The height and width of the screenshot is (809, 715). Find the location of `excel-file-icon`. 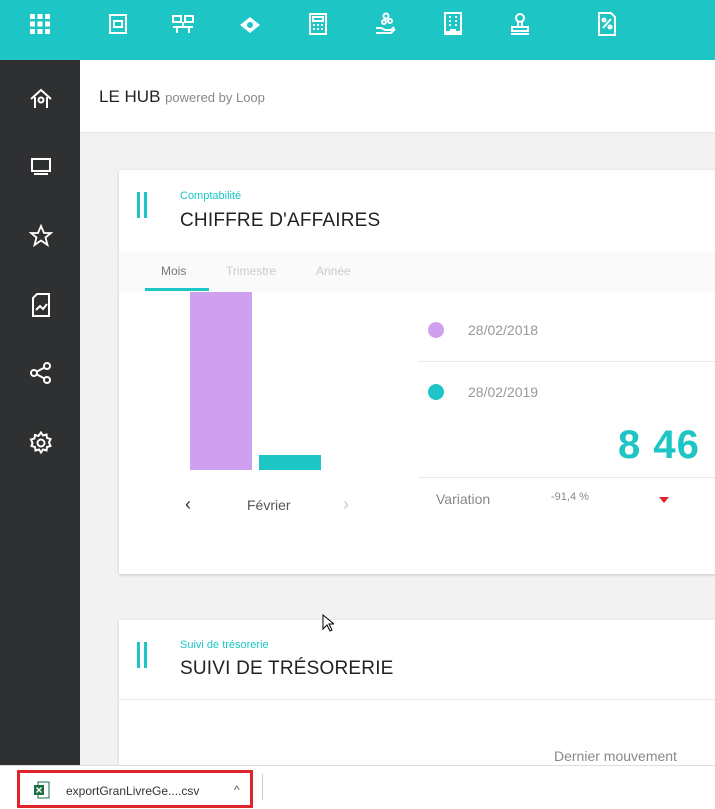

excel-file-icon is located at coordinates (42, 790).